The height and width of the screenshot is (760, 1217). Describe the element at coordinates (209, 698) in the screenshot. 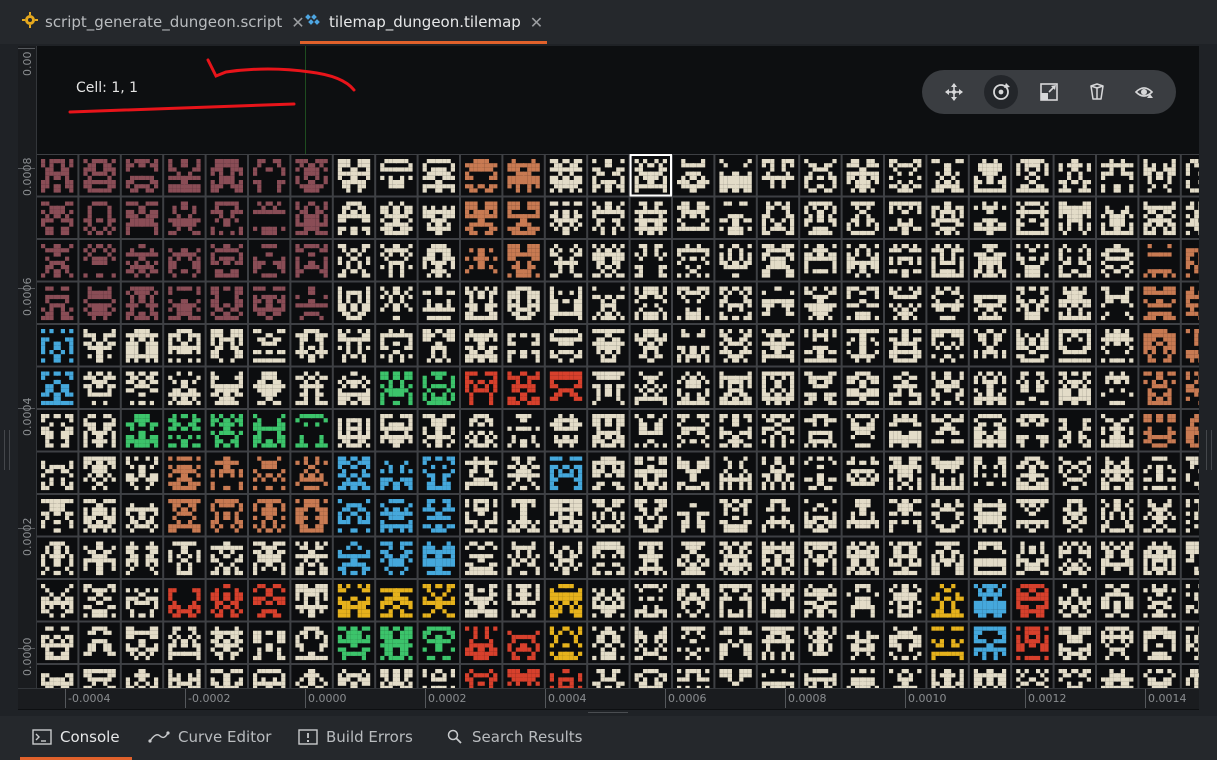

I see `ruler-tick-label: -0.0002` at that location.